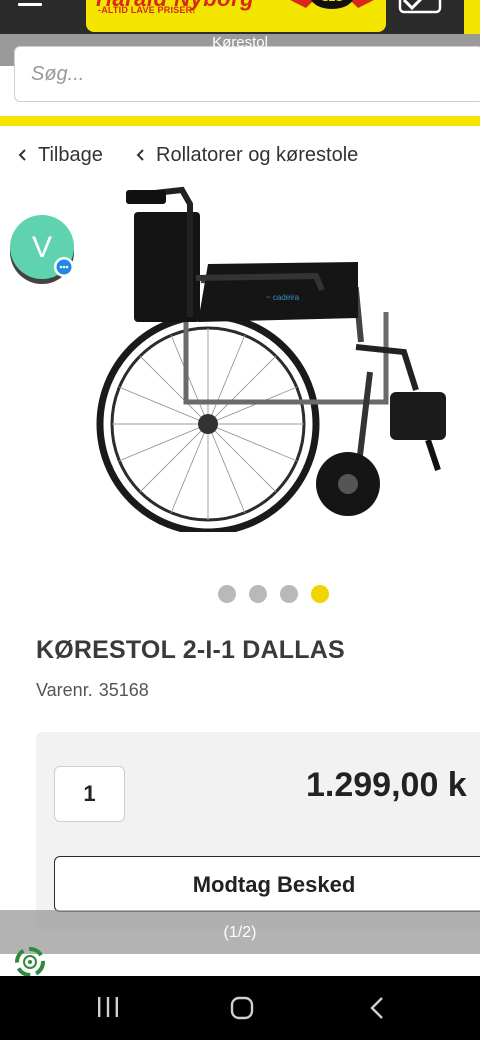  Describe the element at coordinates (472, 17) in the screenshot. I see `header-accent` at that location.